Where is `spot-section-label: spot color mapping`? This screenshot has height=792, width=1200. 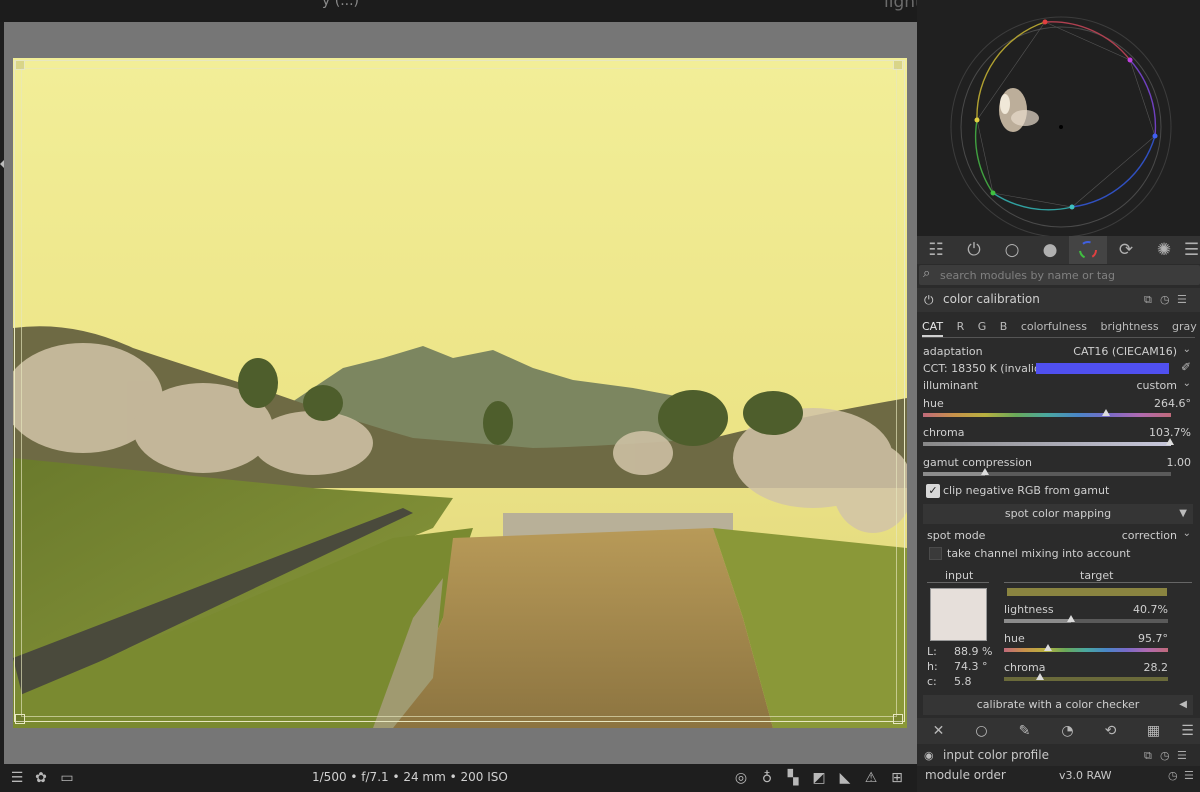
spot-section-label: spot color mapping is located at coordinates (1058, 513).